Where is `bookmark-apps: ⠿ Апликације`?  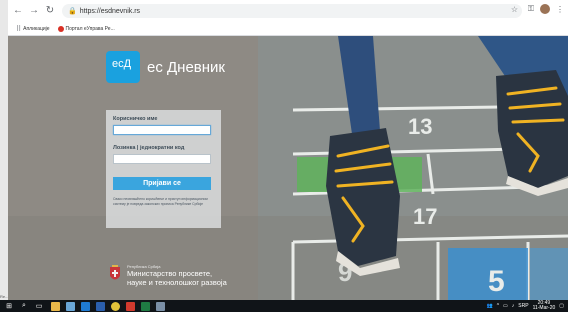
bookmark-apps: ⠿ Апликације is located at coordinates (33, 29).